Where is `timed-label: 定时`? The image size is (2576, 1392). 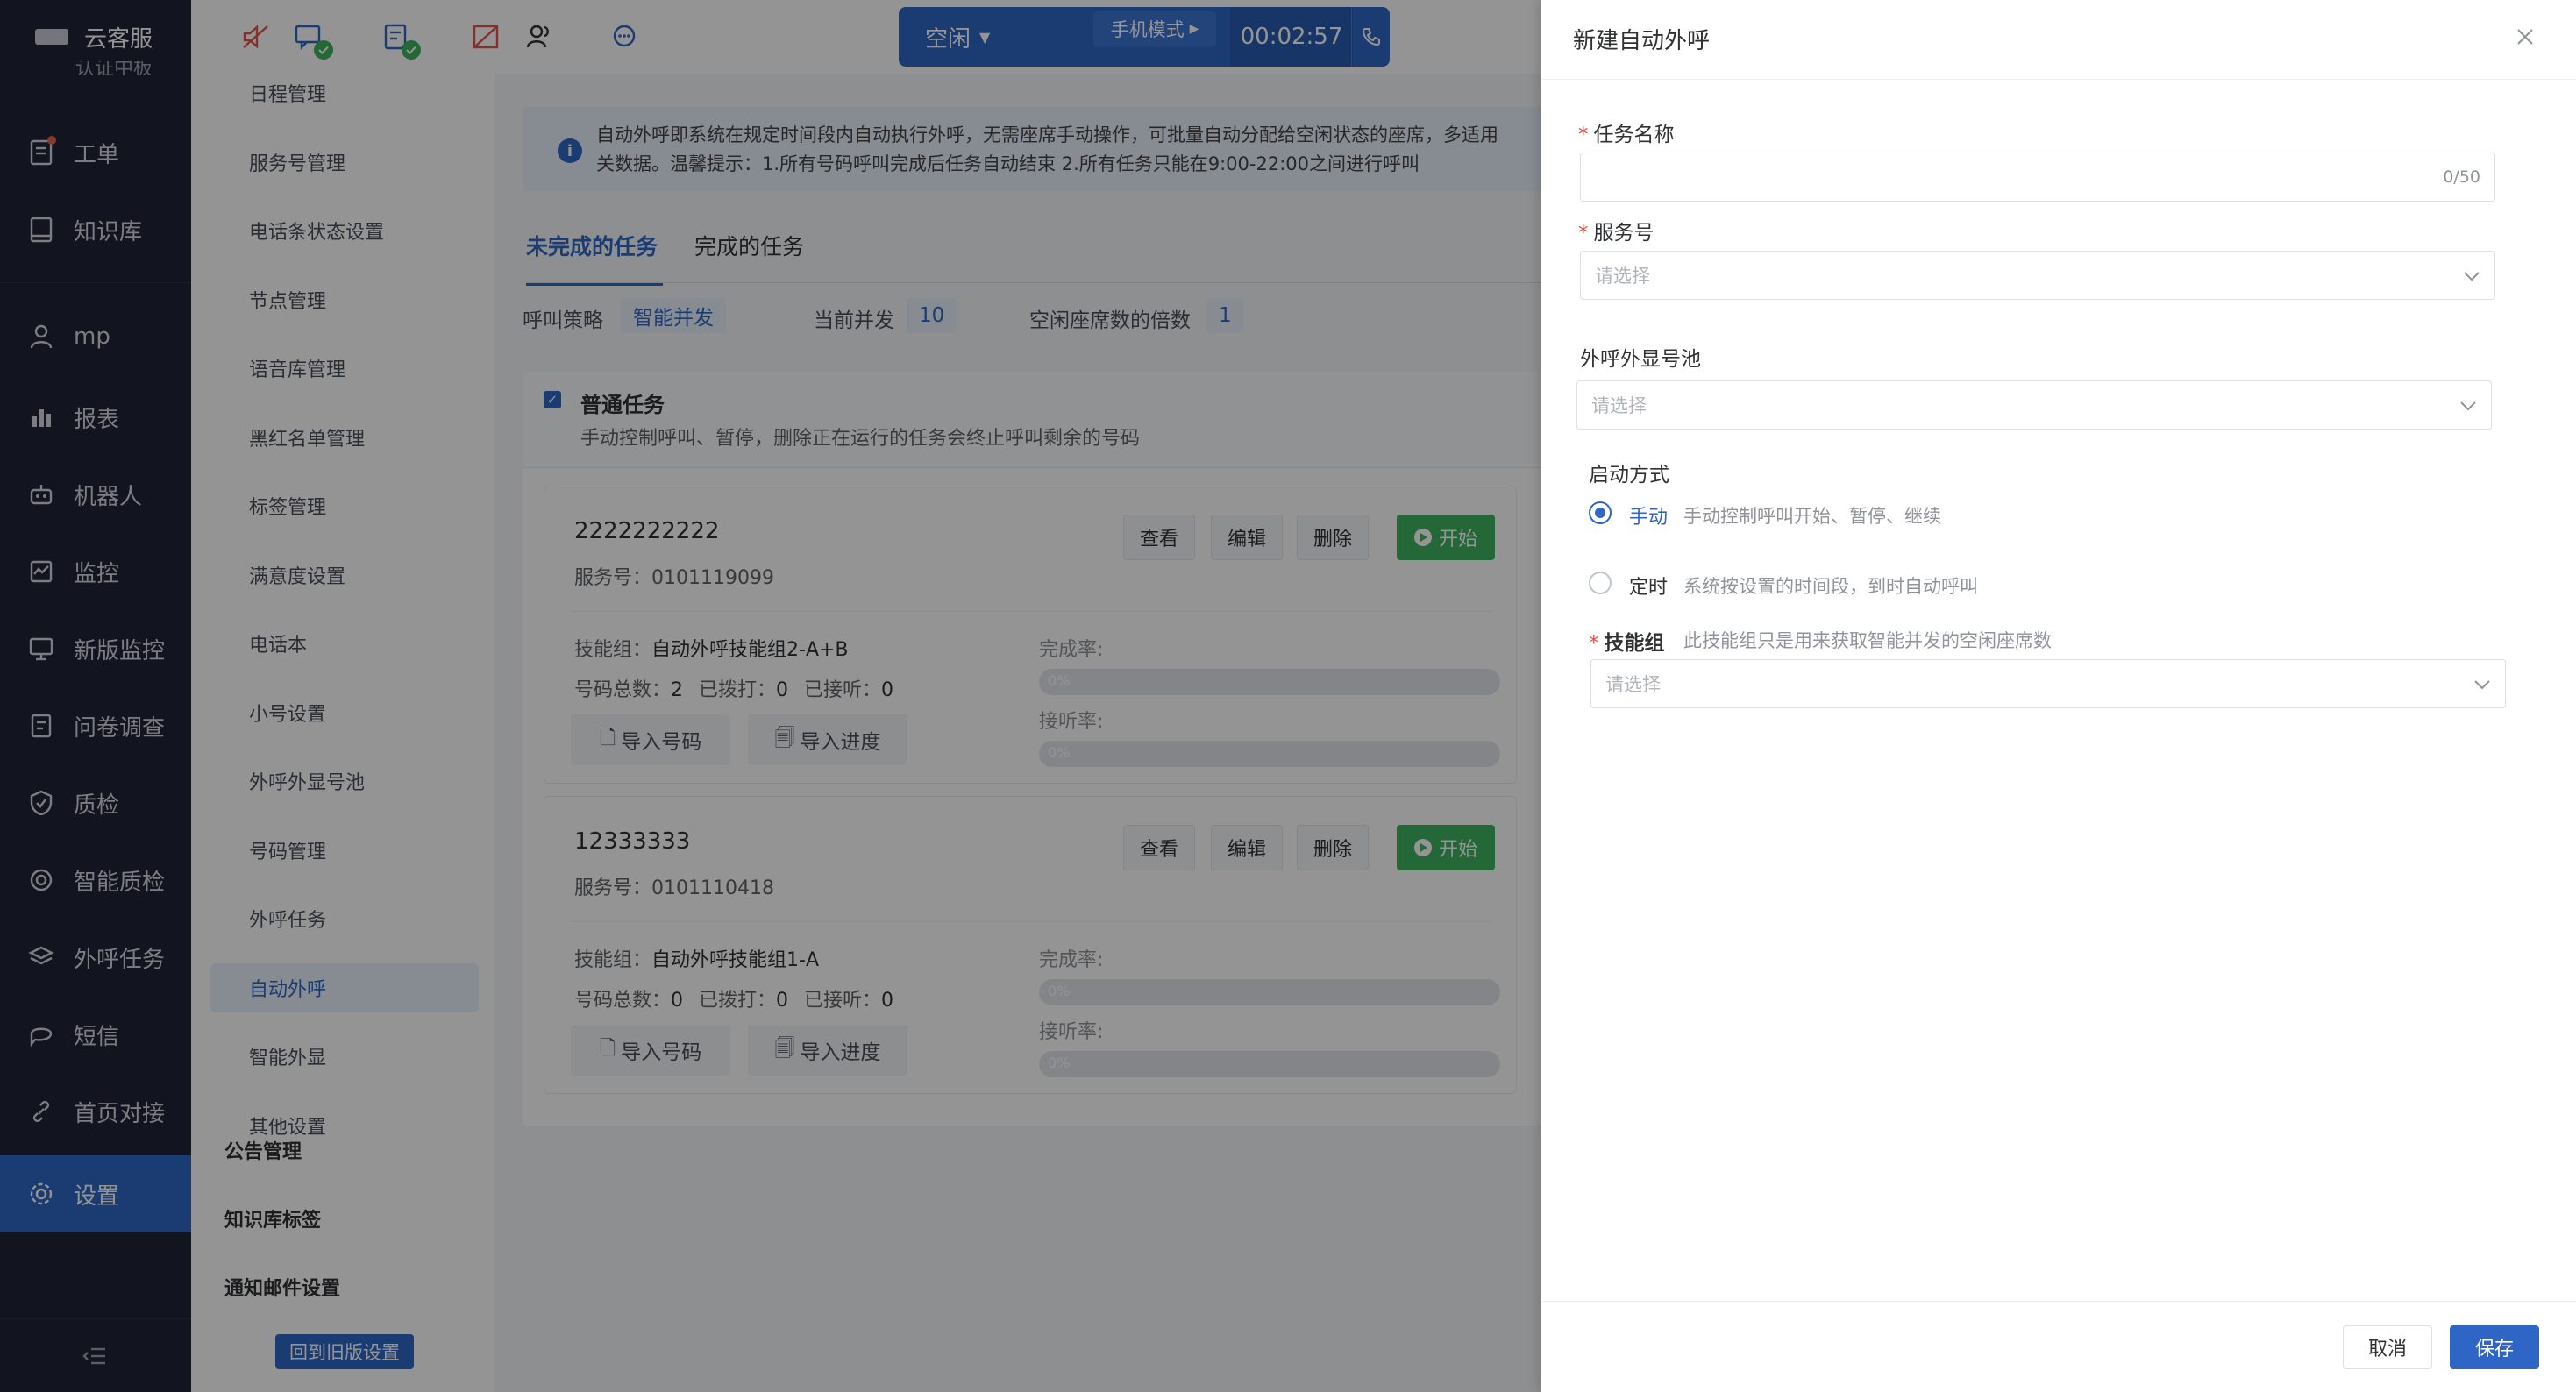 timed-label: 定时 is located at coordinates (1648, 586).